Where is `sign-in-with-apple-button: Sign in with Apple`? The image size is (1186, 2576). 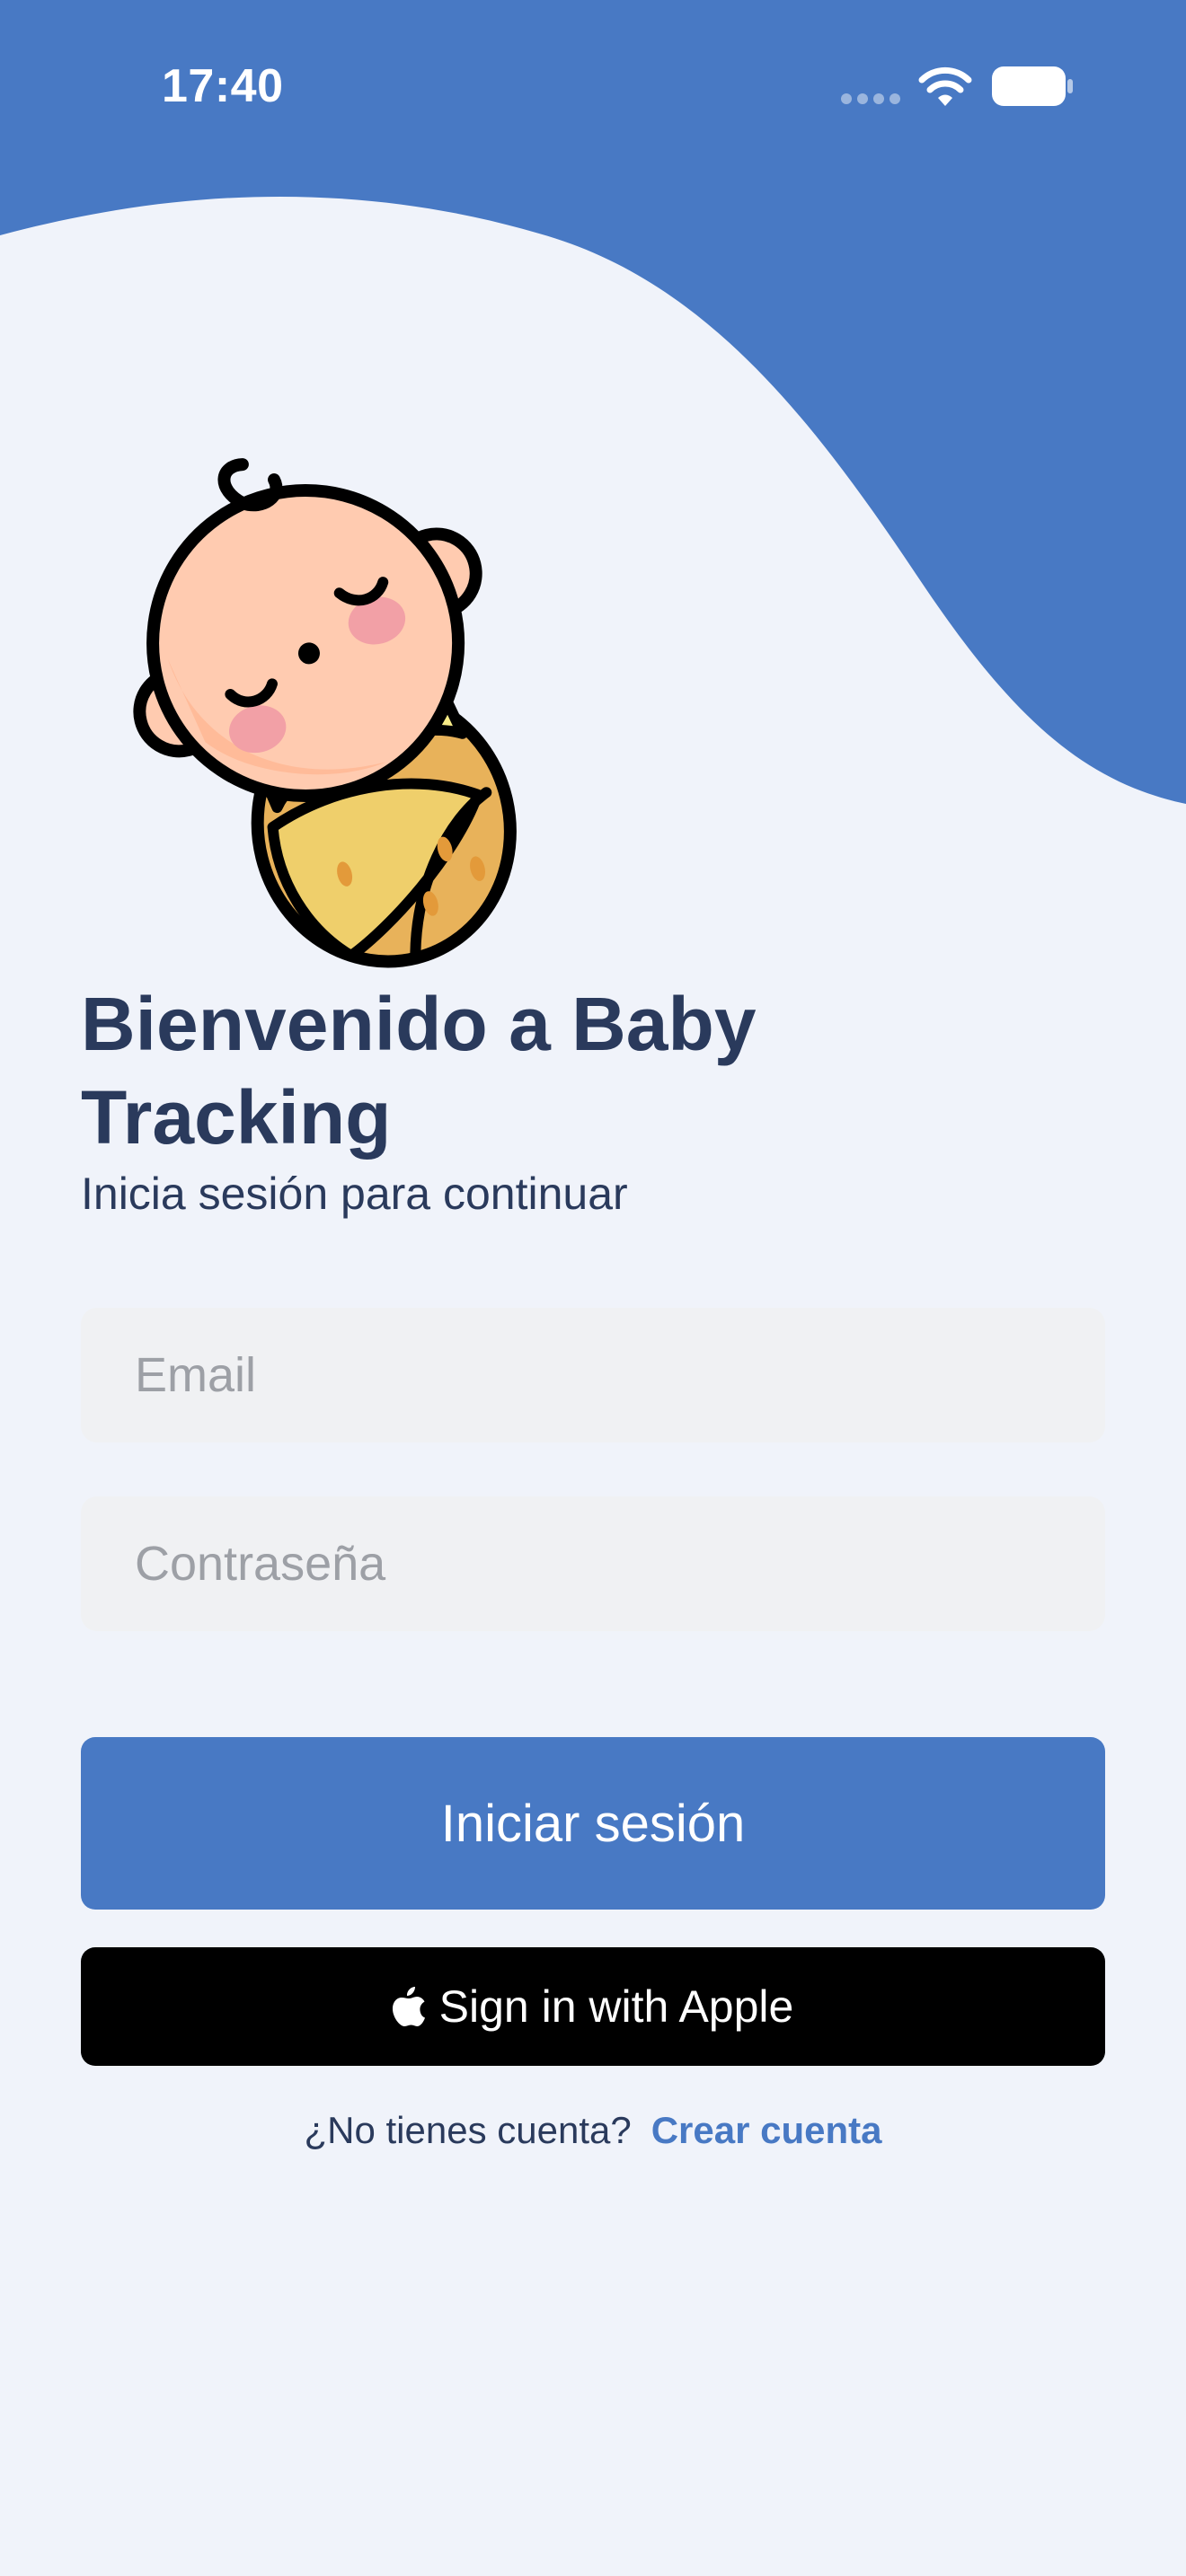 sign-in-with-apple-button: Sign in with Apple is located at coordinates (593, 2006).